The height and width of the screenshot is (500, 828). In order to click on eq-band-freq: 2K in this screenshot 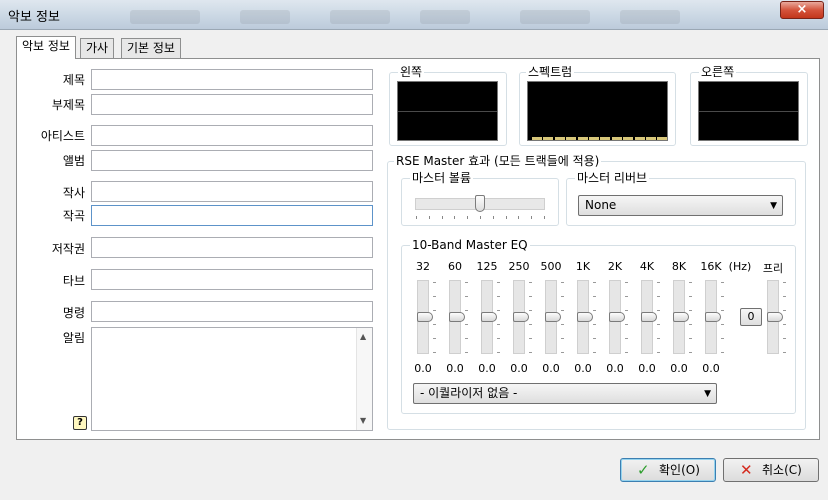, I will do `click(615, 266)`.